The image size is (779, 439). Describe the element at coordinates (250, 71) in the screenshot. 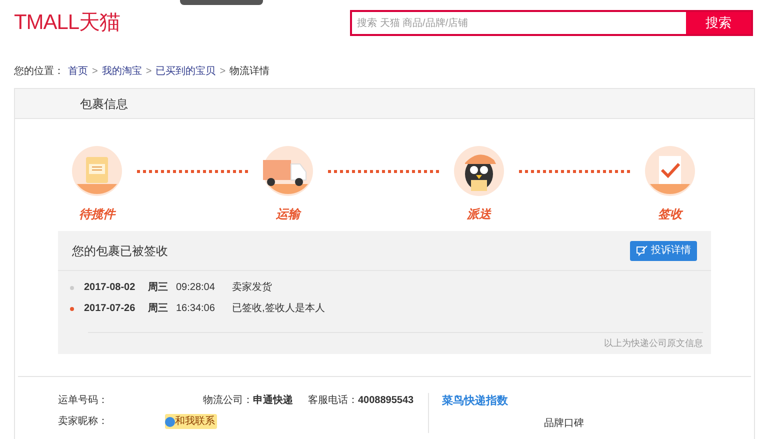

I see `breadcrumb-current: 物流详情` at that location.